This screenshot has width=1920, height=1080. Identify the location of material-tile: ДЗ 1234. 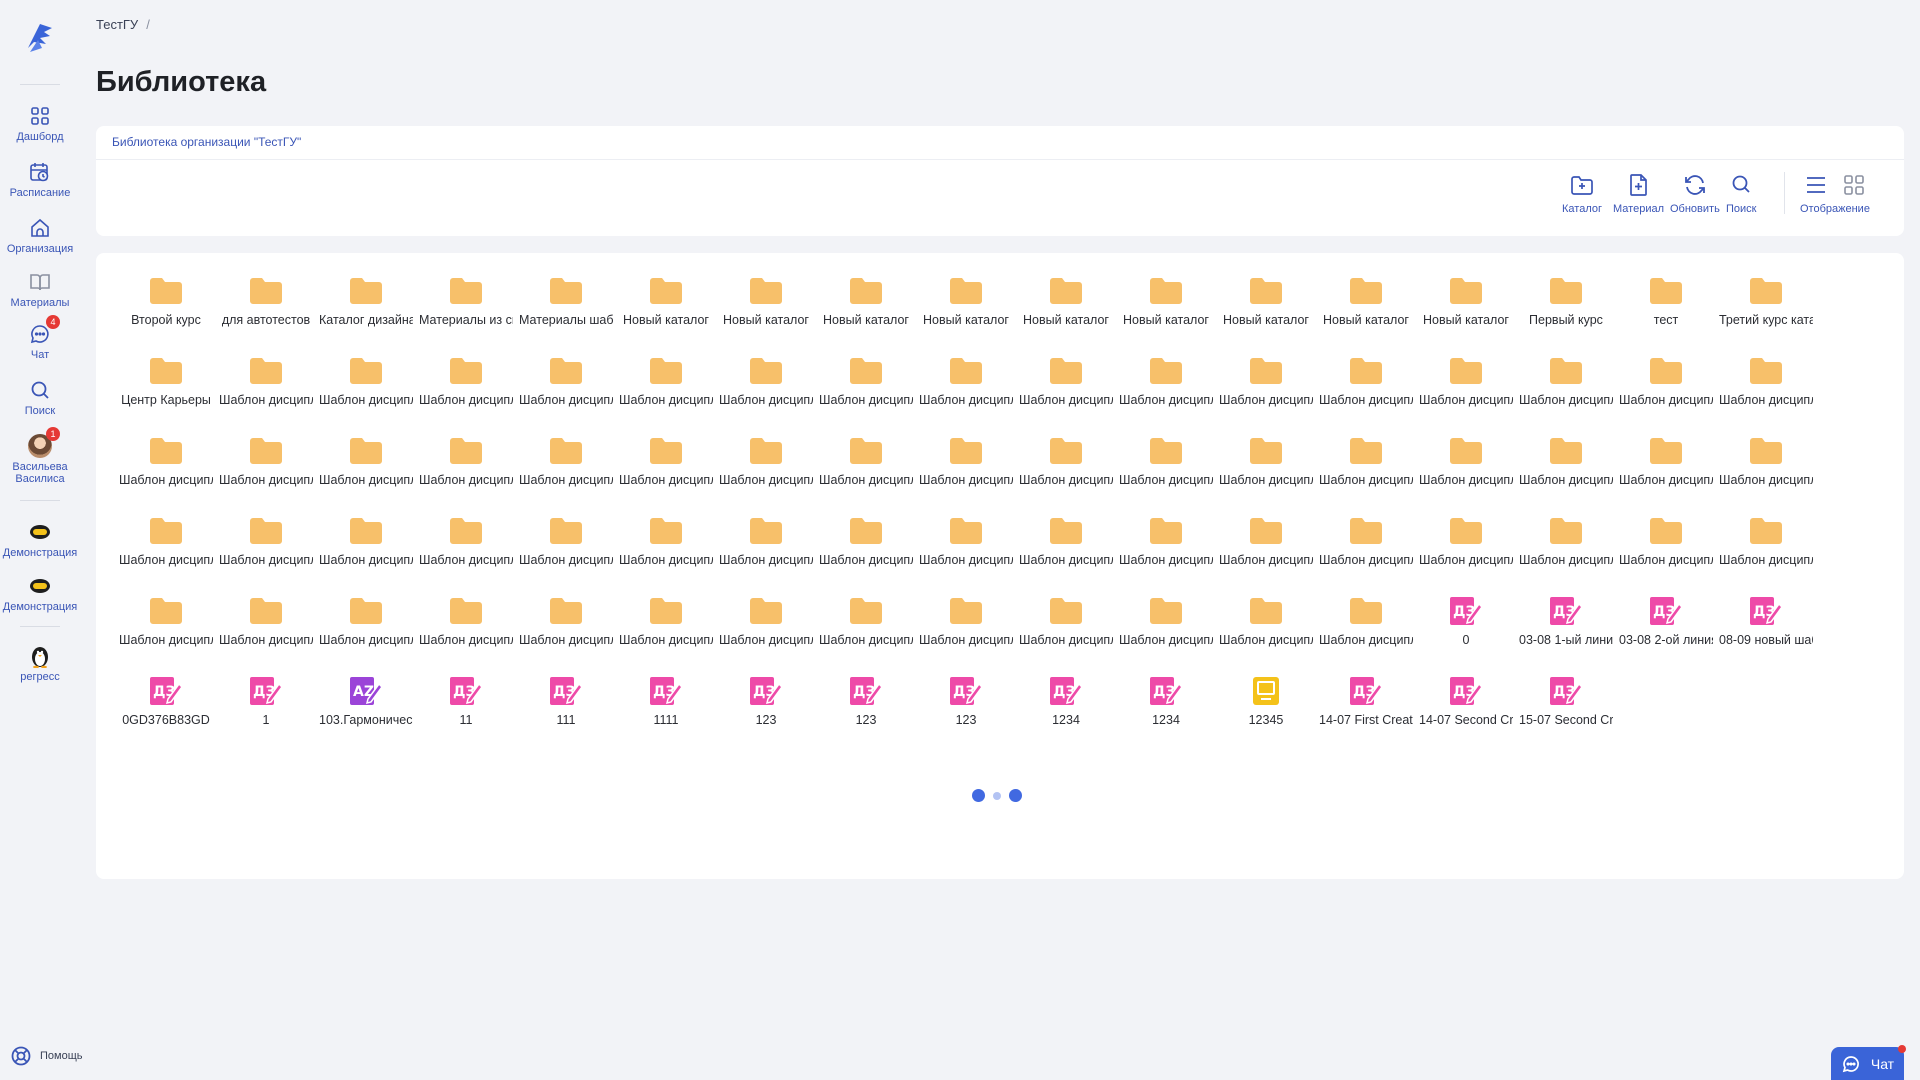
(1166, 711).